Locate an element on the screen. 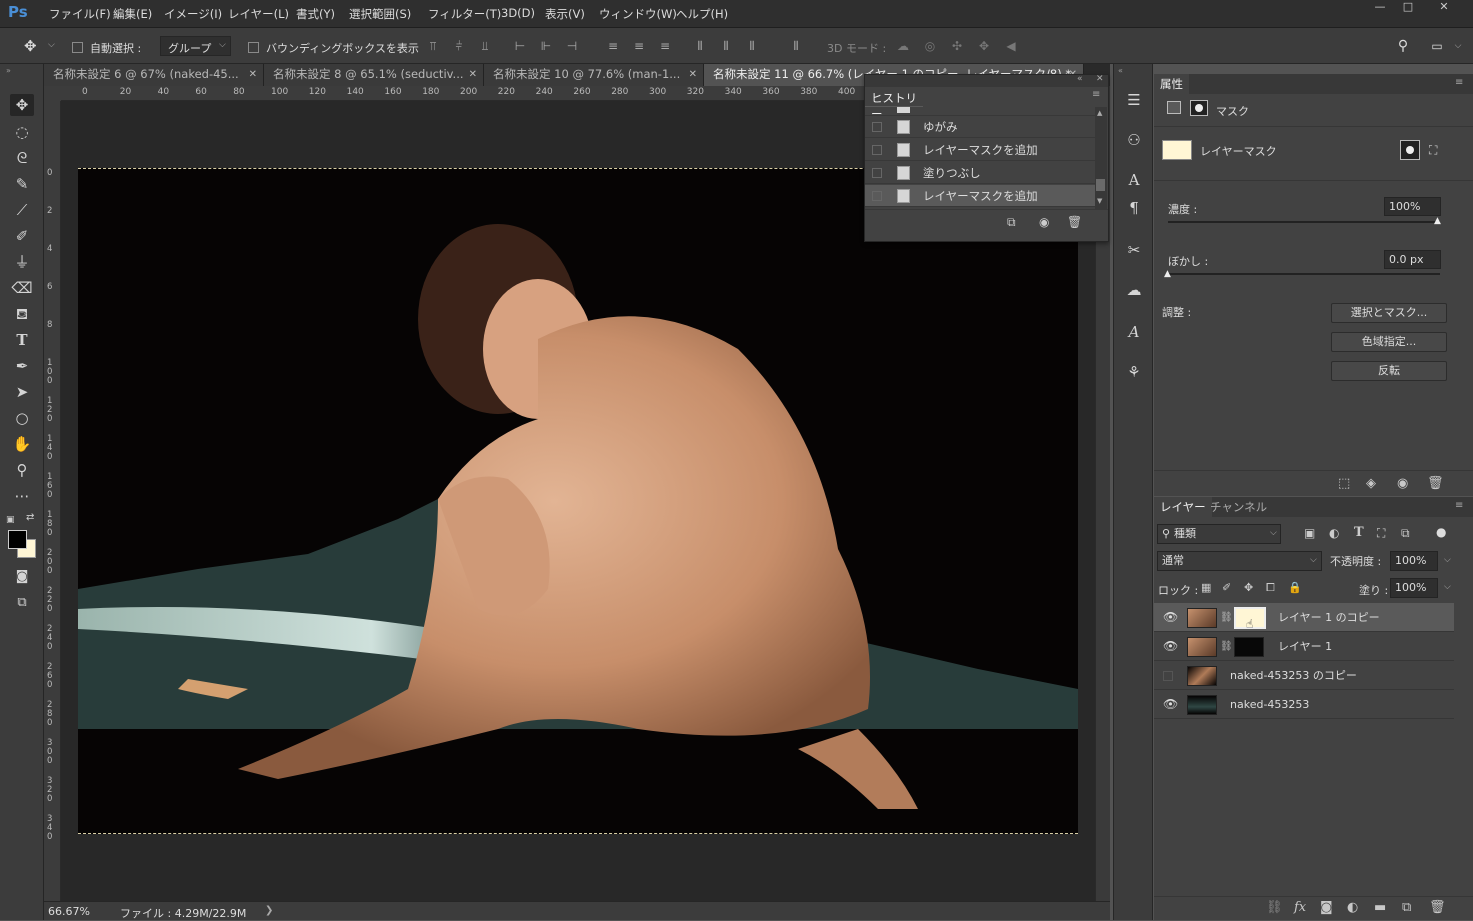  history-titlebar: « ✕ is located at coordinates (986, 80).